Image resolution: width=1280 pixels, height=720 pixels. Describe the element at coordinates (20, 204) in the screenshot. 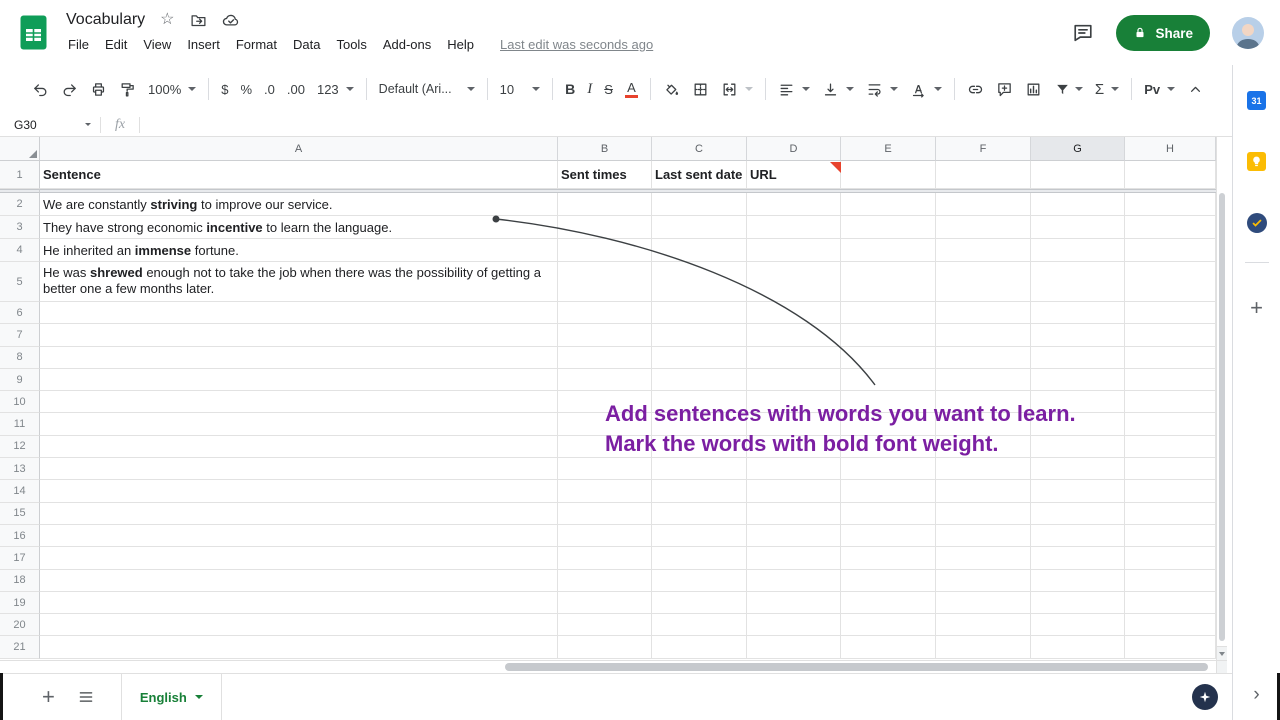

I see `row-header-2: 2` at that location.